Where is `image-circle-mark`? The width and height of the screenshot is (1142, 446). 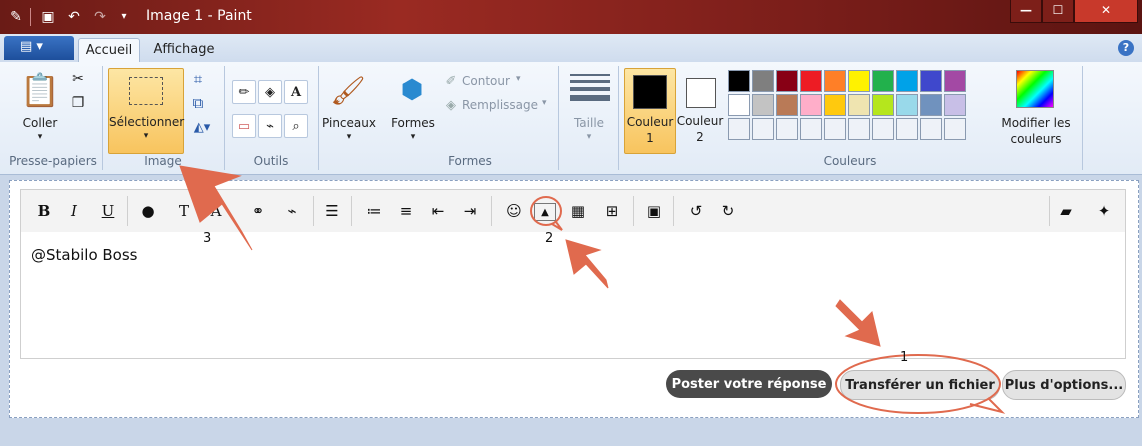 image-circle-mark is located at coordinates (546, 211).